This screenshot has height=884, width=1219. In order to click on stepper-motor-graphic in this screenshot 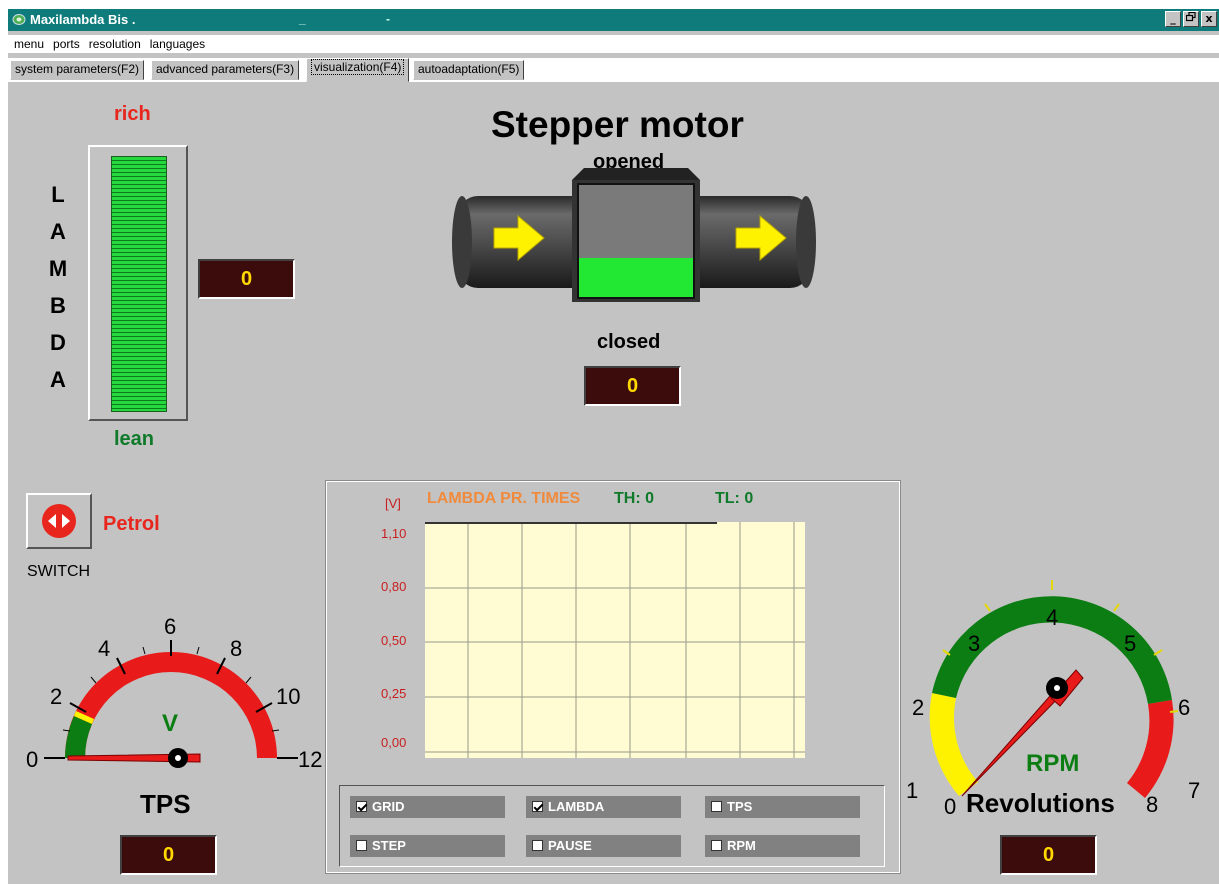, I will do `click(634, 235)`.